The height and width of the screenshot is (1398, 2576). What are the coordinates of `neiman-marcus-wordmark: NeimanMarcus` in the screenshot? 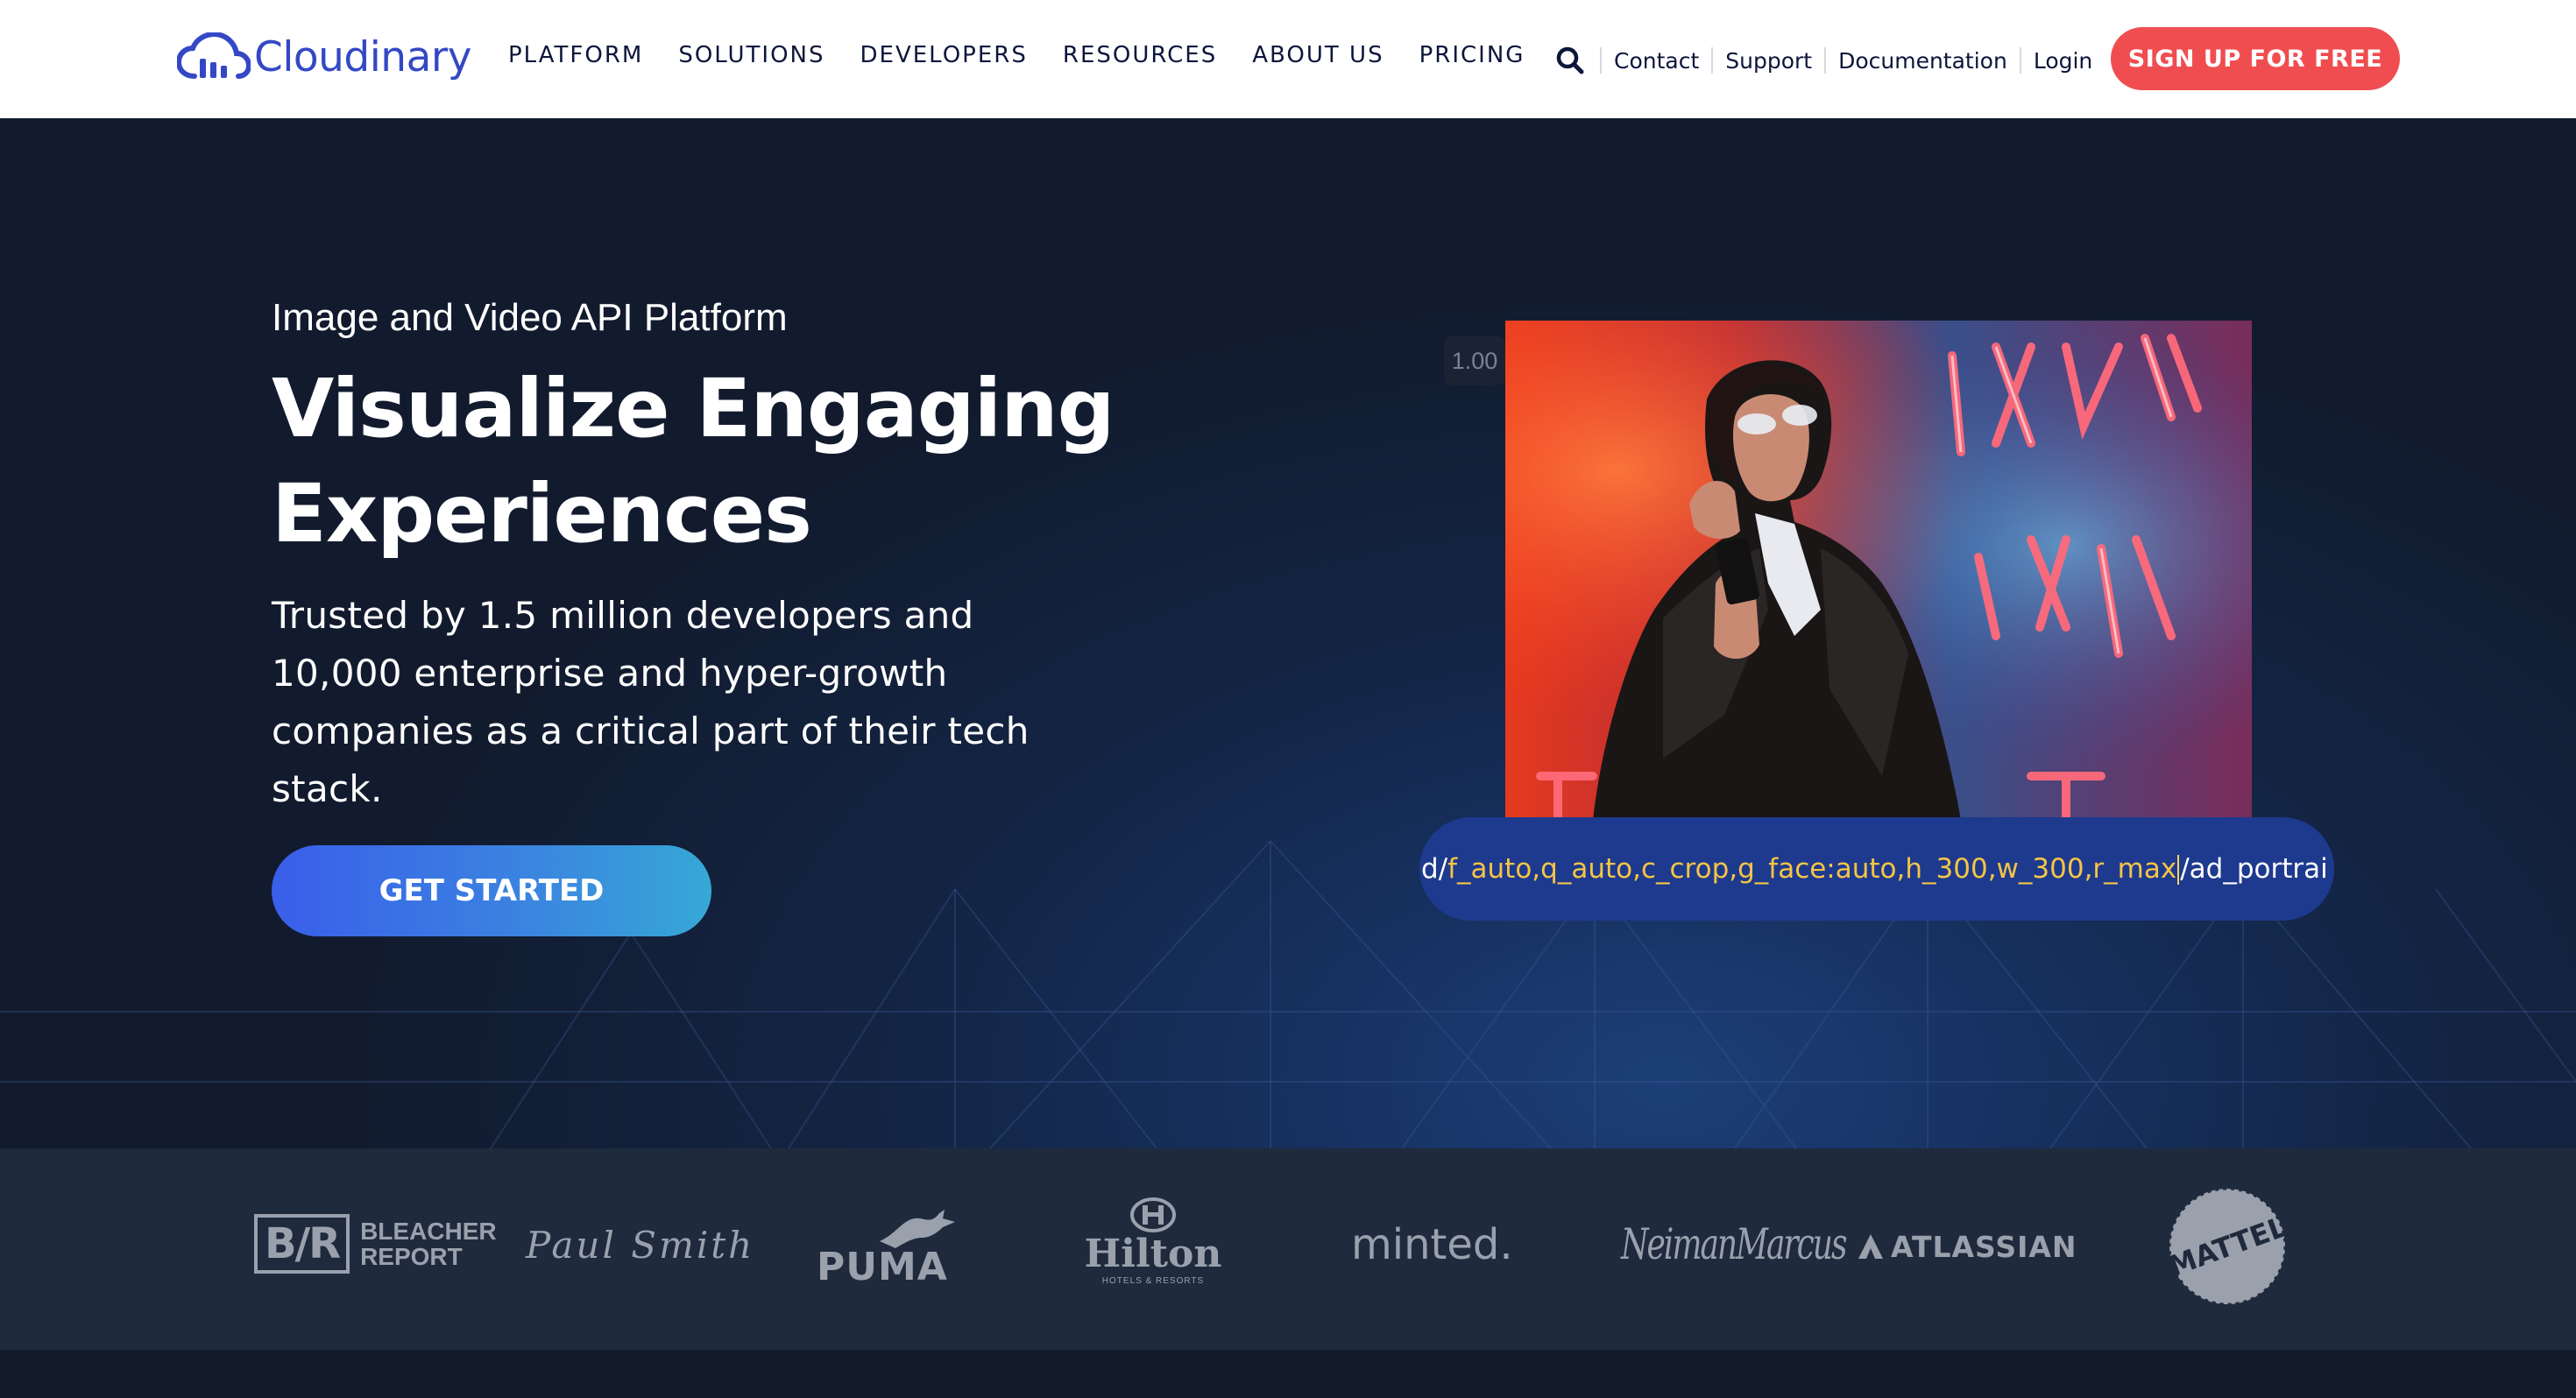 It's located at (1734, 1244).